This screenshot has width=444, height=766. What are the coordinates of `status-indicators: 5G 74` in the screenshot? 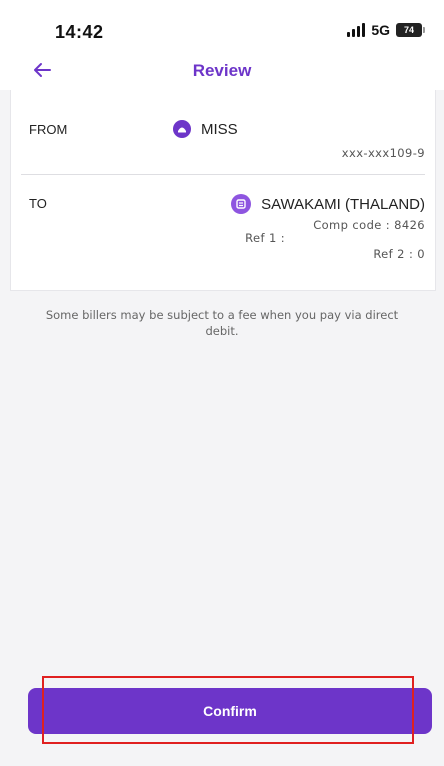 It's located at (386, 30).